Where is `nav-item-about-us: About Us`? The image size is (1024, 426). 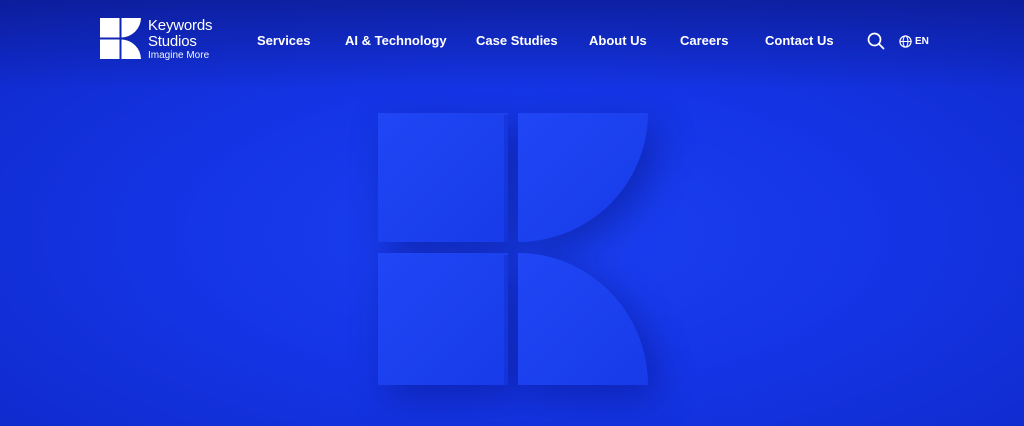 nav-item-about-us: About Us is located at coordinates (618, 40).